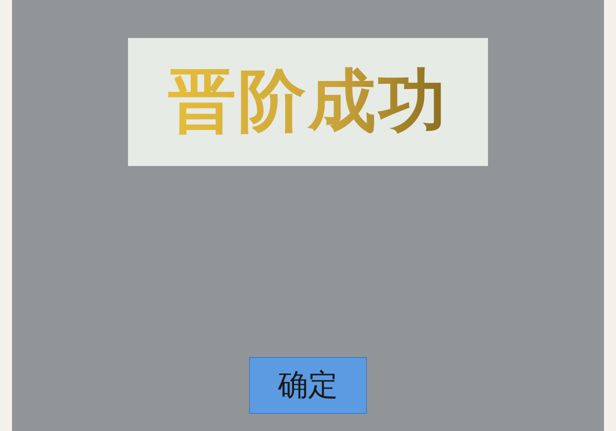 The image size is (616, 431). I want to click on confirm-button: 确定, so click(308, 385).